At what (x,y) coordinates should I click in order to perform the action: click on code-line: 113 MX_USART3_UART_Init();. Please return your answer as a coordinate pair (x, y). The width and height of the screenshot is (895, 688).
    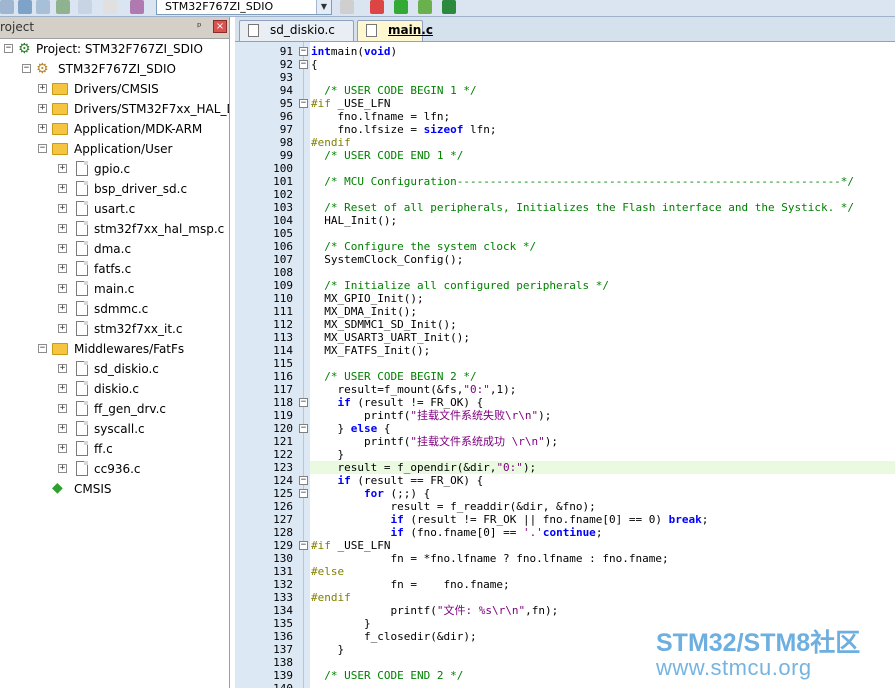
    Looking at the image, I should click on (565, 337).